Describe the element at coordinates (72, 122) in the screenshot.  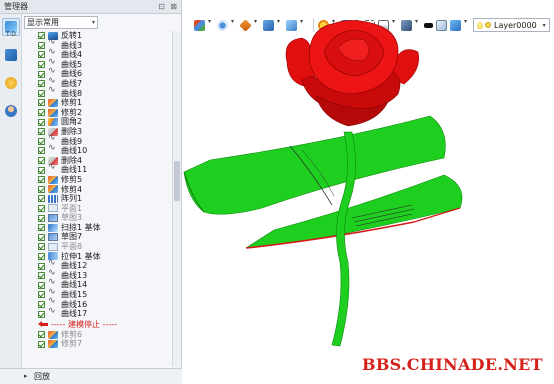
I see `tree-item-label: 圆角2` at that location.